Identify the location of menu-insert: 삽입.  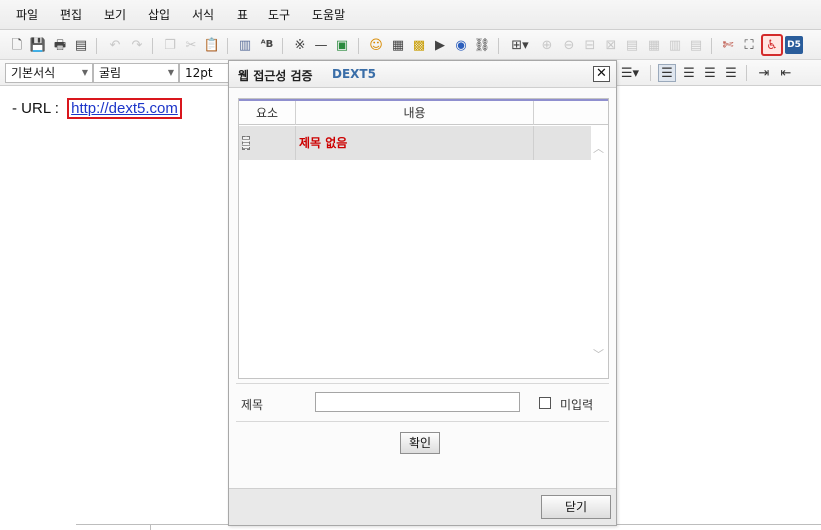
(159, 14).